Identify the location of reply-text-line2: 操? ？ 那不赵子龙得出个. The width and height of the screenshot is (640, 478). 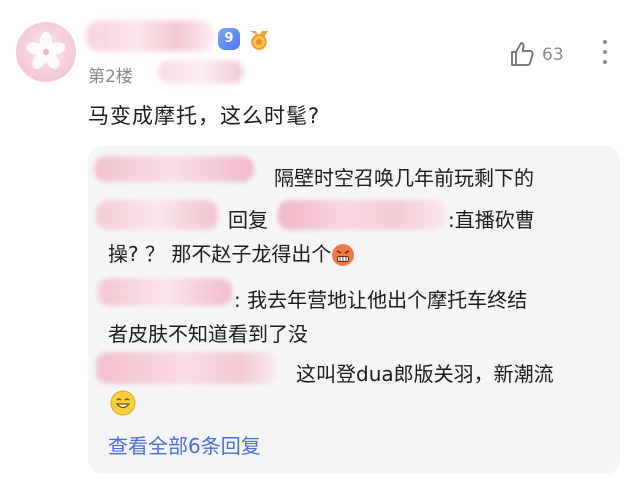
(231, 252).